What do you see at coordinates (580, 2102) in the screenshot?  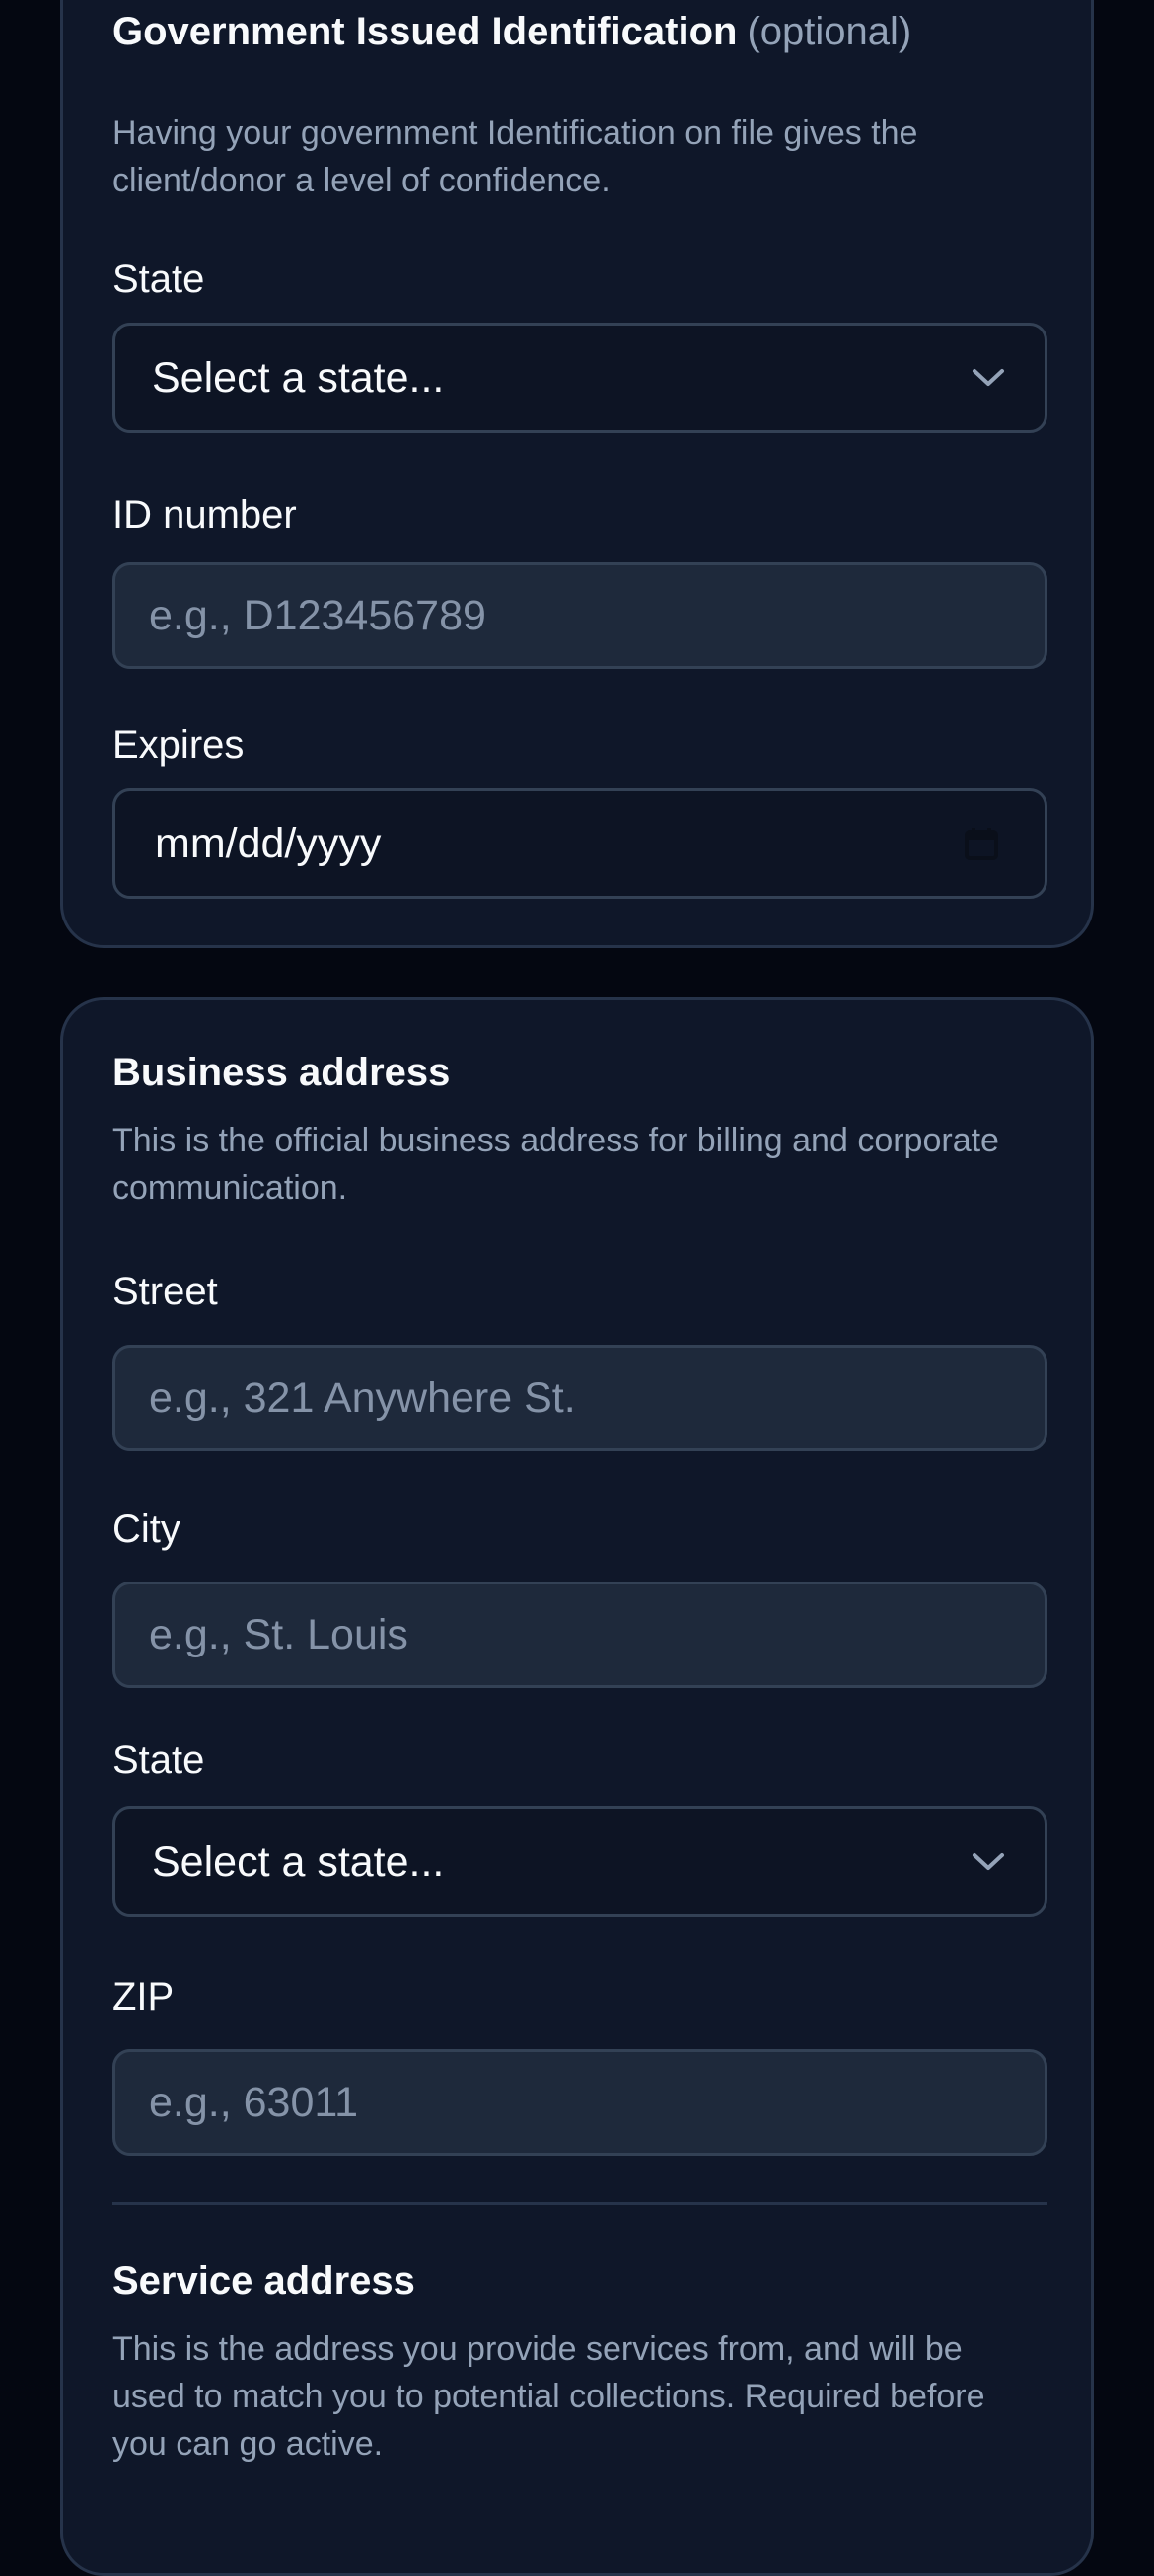 I see `zip-input: e.g., 63011` at bounding box center [580, 2102].